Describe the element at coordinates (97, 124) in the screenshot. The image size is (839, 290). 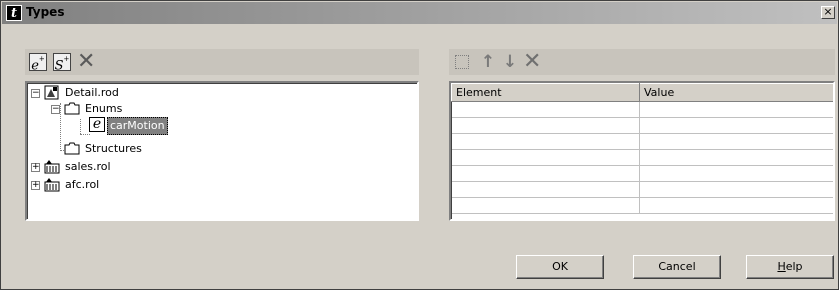
I see `enum-icon: e` at that location.